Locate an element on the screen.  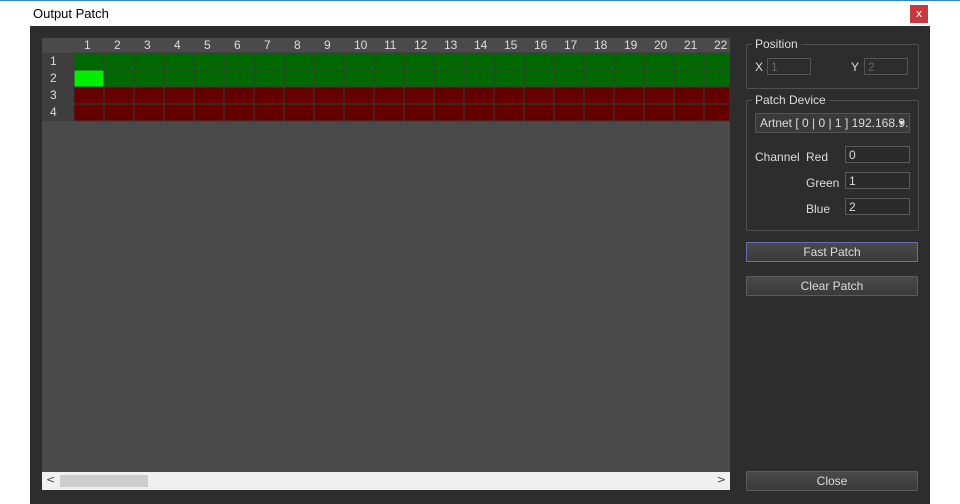
scrollbar-thumb is located at coordinates (104, 481).